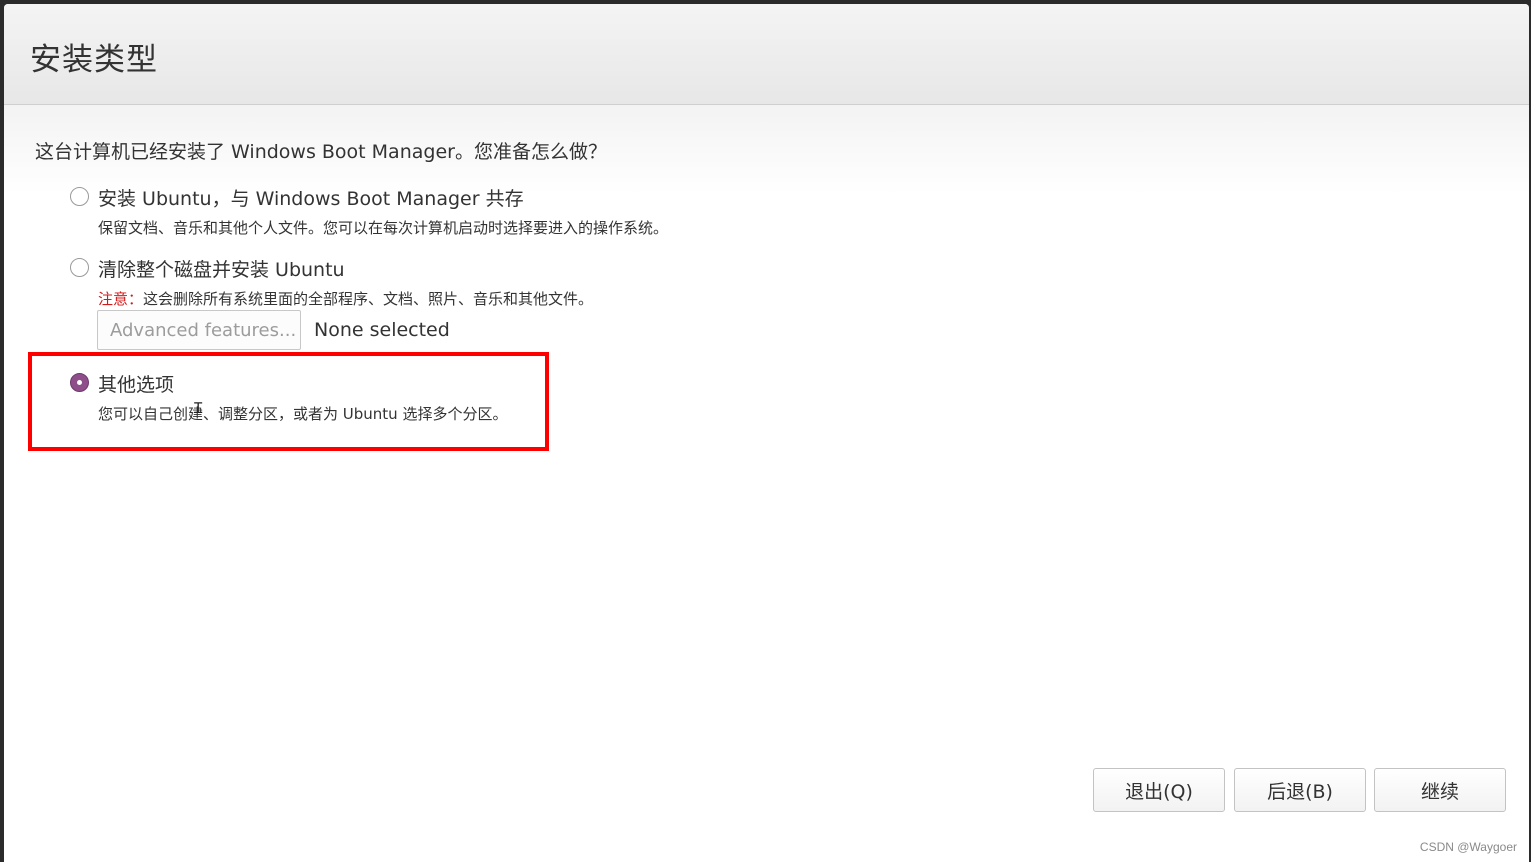  Describe the element at coordinates (1300, 790) in the screenshot. I see `back-button: 后退(B)` at that location.